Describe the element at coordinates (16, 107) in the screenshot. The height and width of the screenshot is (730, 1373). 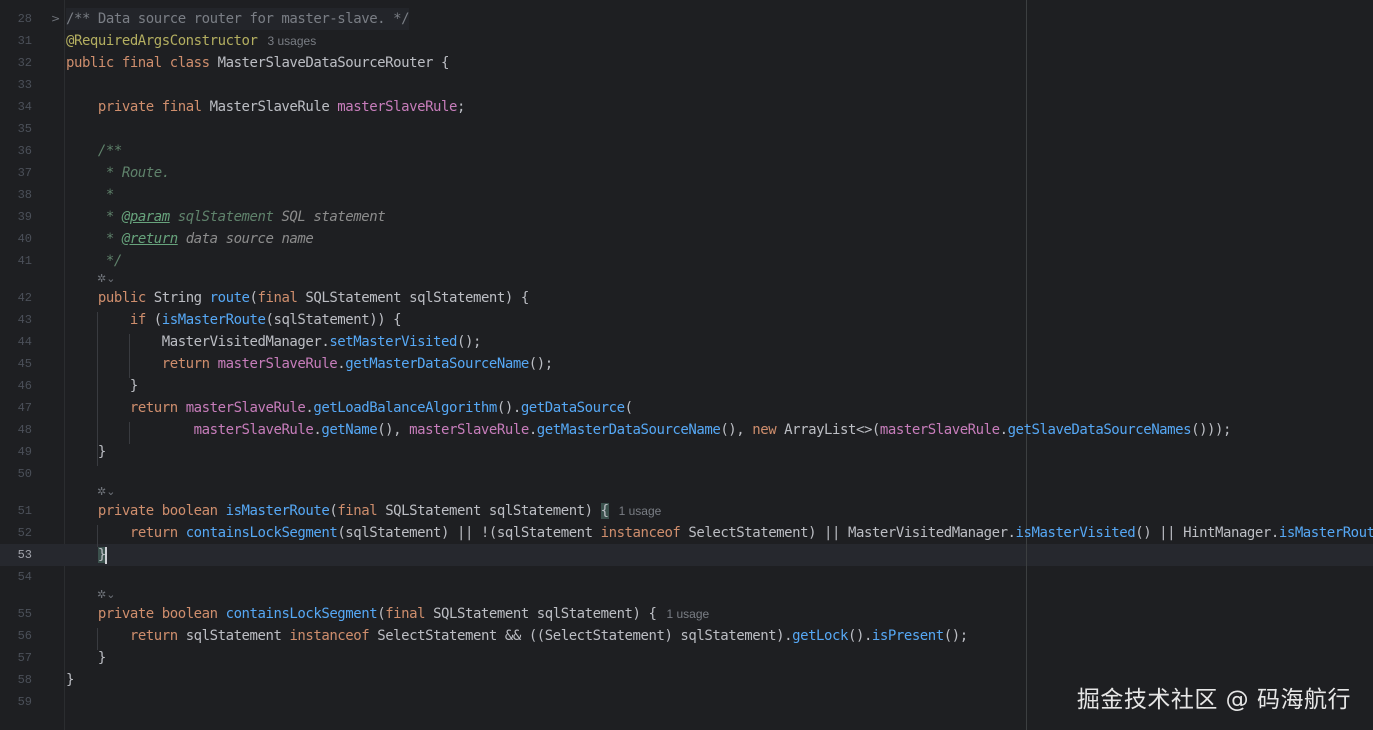
I see `line-number: 34` at that location.